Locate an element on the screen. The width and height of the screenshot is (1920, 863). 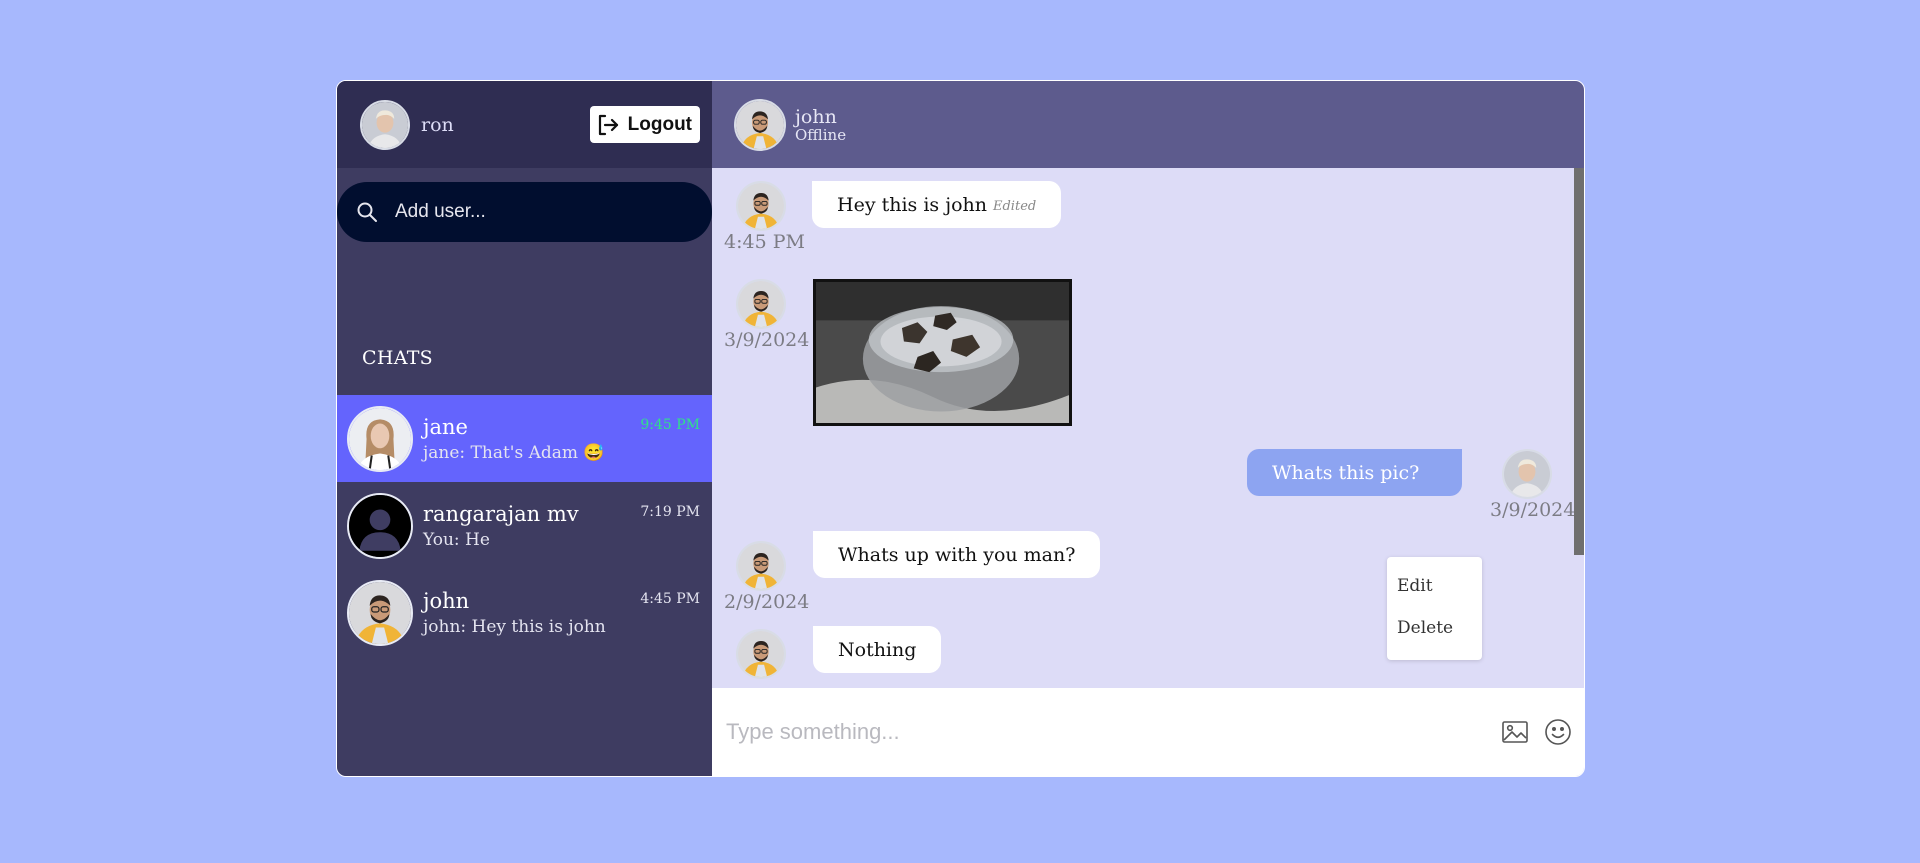
conversation-header: john Offline is located at coordinates (1148, 124).